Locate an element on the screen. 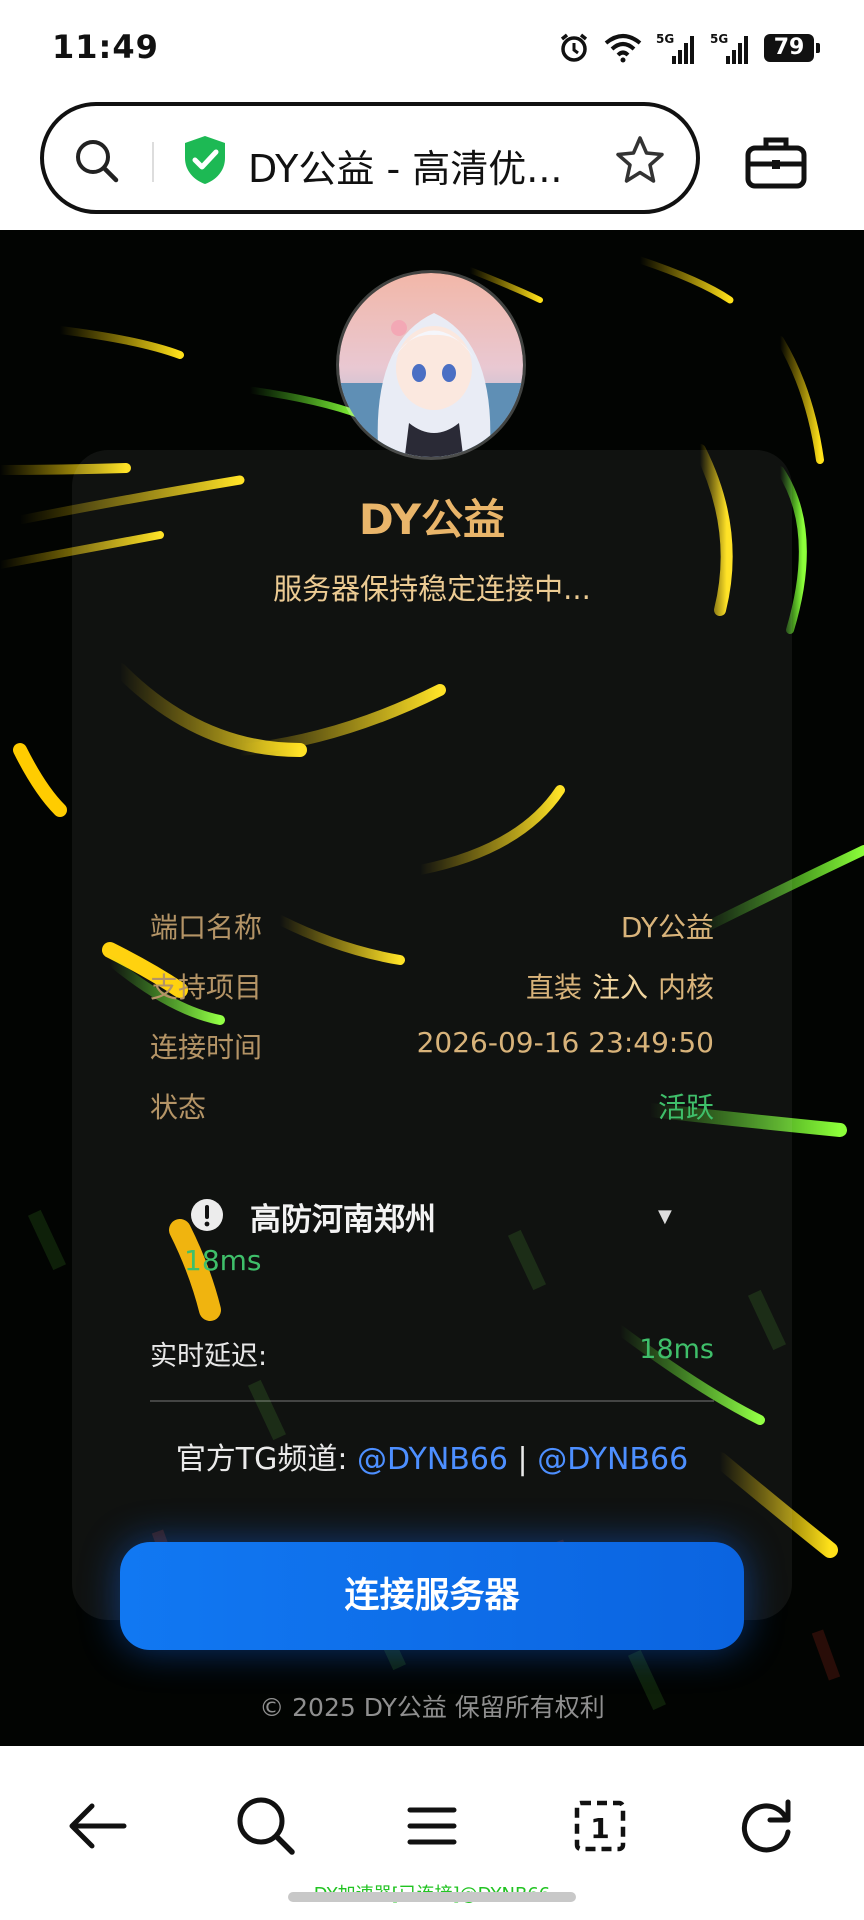  support-label: 支持项目 is located at coordinates (206, 987).